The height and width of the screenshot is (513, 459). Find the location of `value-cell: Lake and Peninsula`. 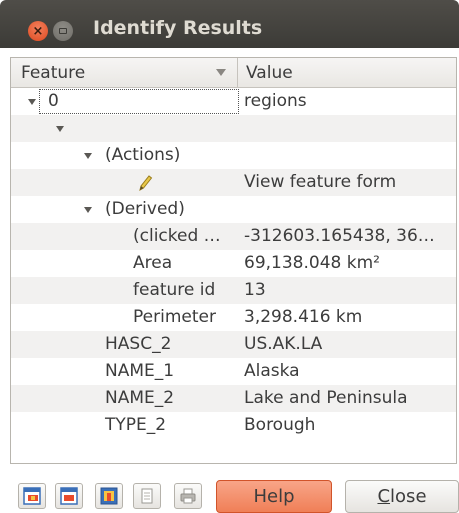

value-cell: Lake and Peninsula is located at coordinates (326, 398).